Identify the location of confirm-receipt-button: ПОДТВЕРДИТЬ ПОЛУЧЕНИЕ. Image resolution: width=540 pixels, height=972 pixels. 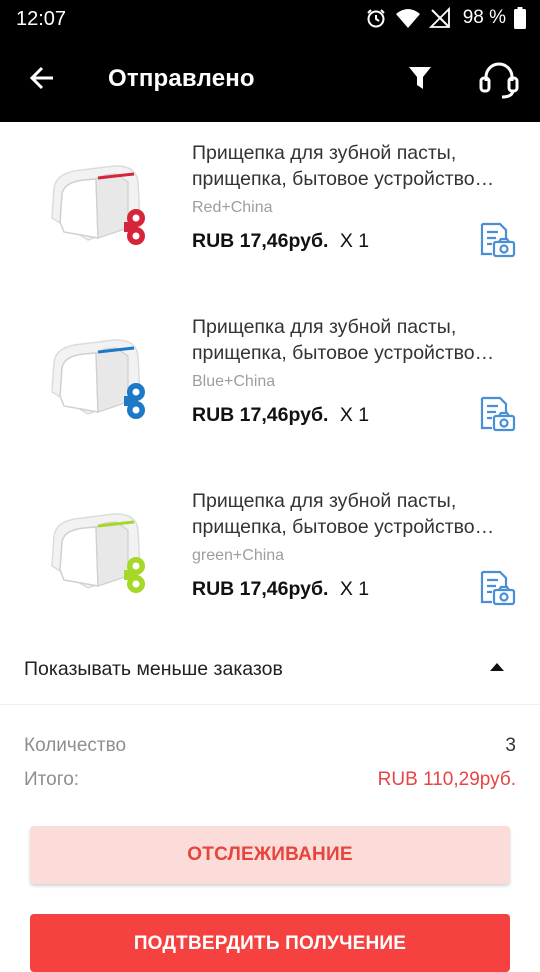
(270, 943).